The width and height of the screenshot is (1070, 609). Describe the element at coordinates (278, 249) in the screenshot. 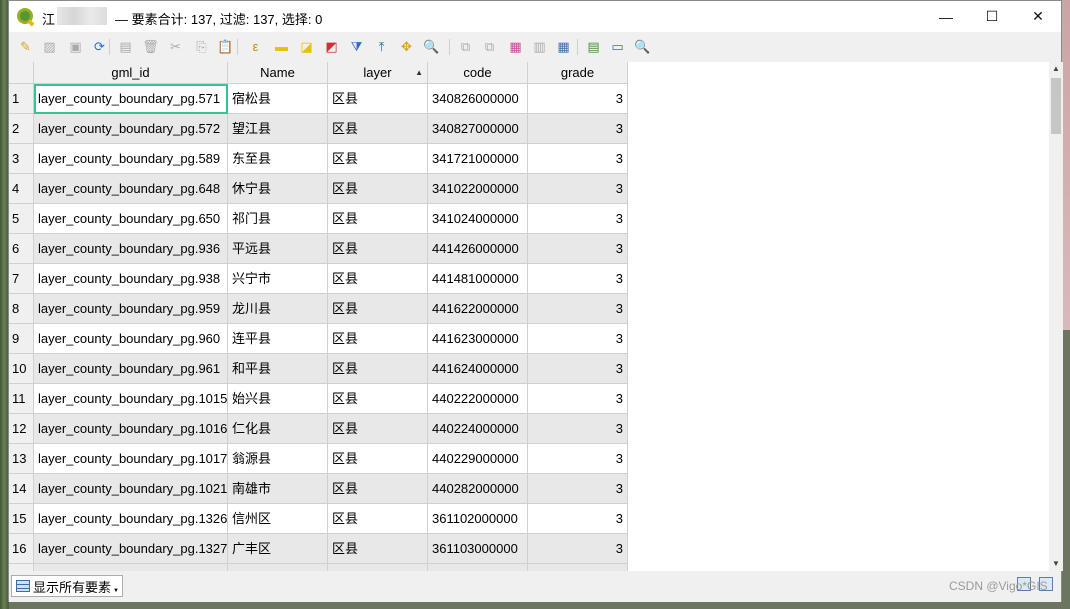

I see `cell-name: 平远县` at that location.